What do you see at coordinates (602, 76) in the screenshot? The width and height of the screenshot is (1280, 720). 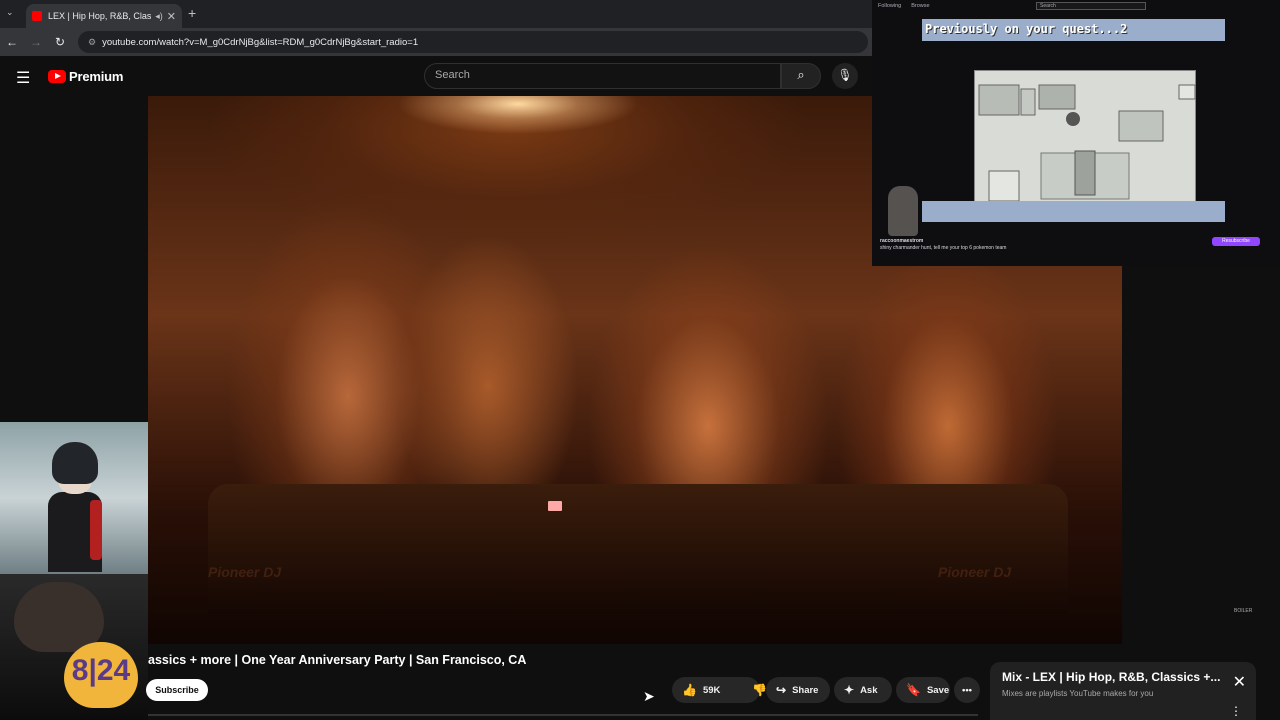 I see `search-input: Search` at bounding box center [602, 76].